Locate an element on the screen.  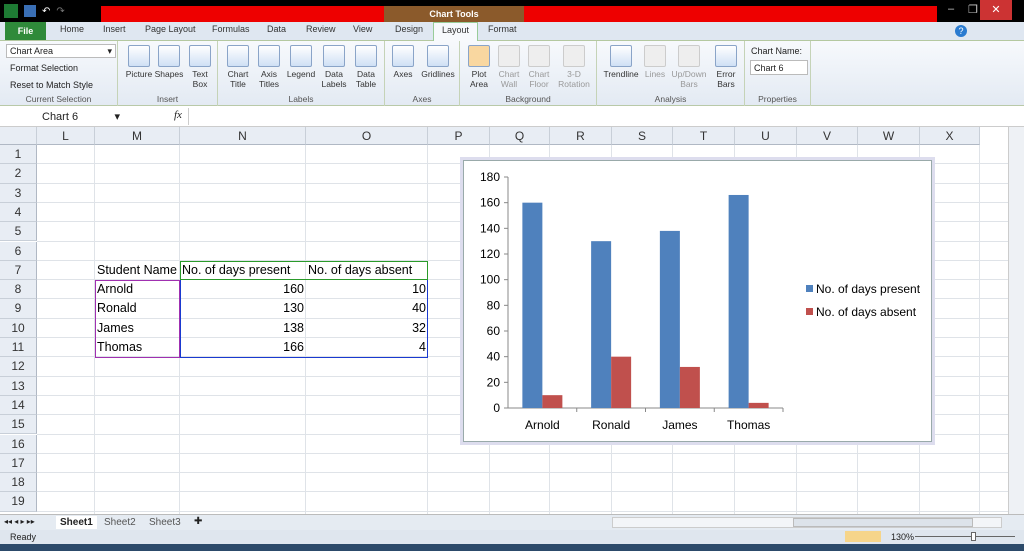
table-cell: 166 is located at coordinates (243, 347).